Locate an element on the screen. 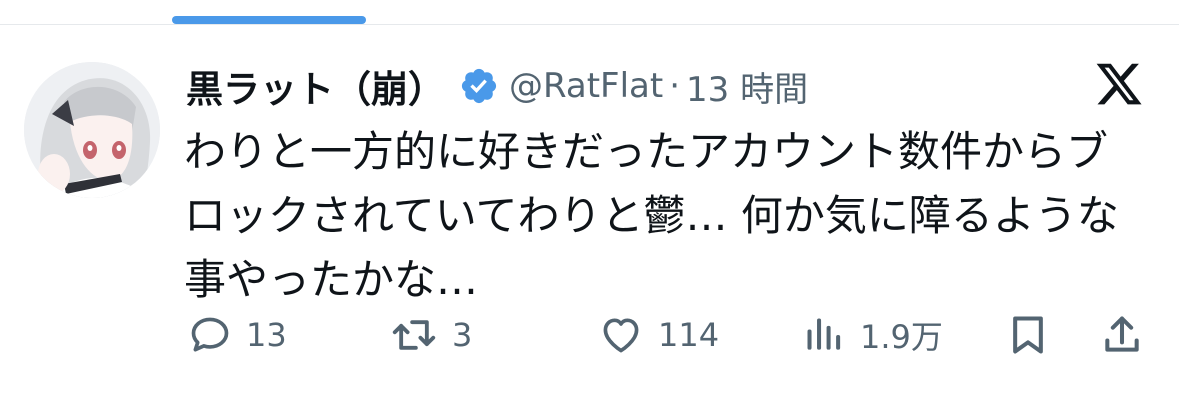 The image size is (1179, 400). avatar is located at coordinates (92, 130).